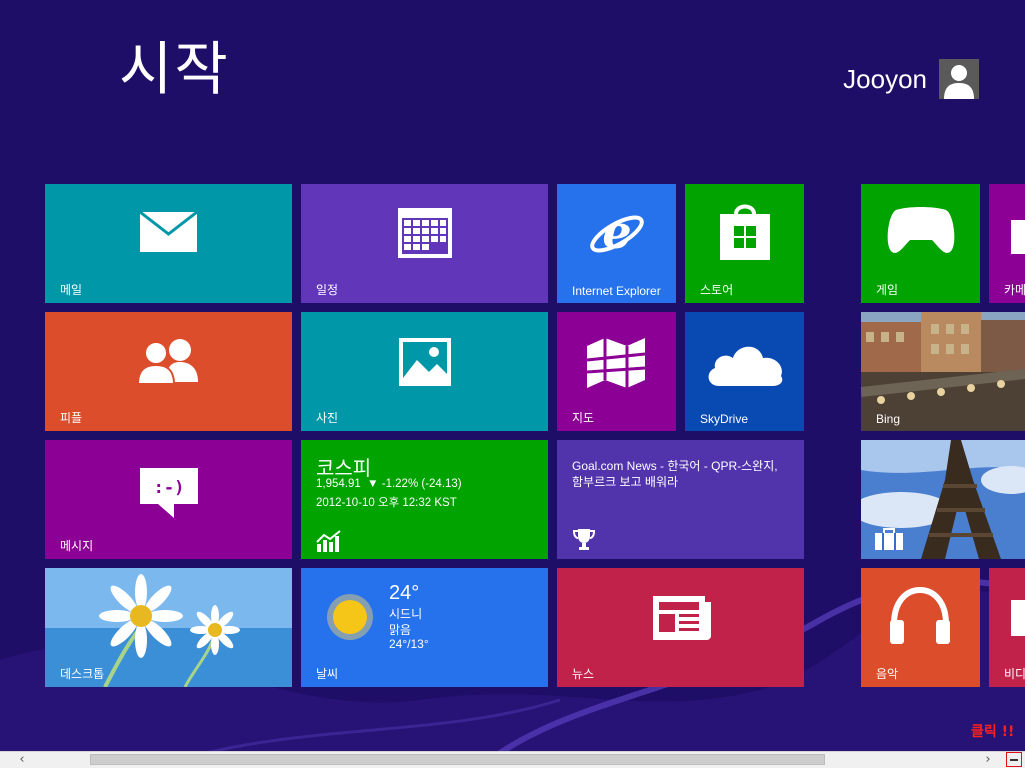 Image resolution: width=1025 pixels, height=768 pixels. I want to click on tile-calendar: 일정, so click(424, 243).